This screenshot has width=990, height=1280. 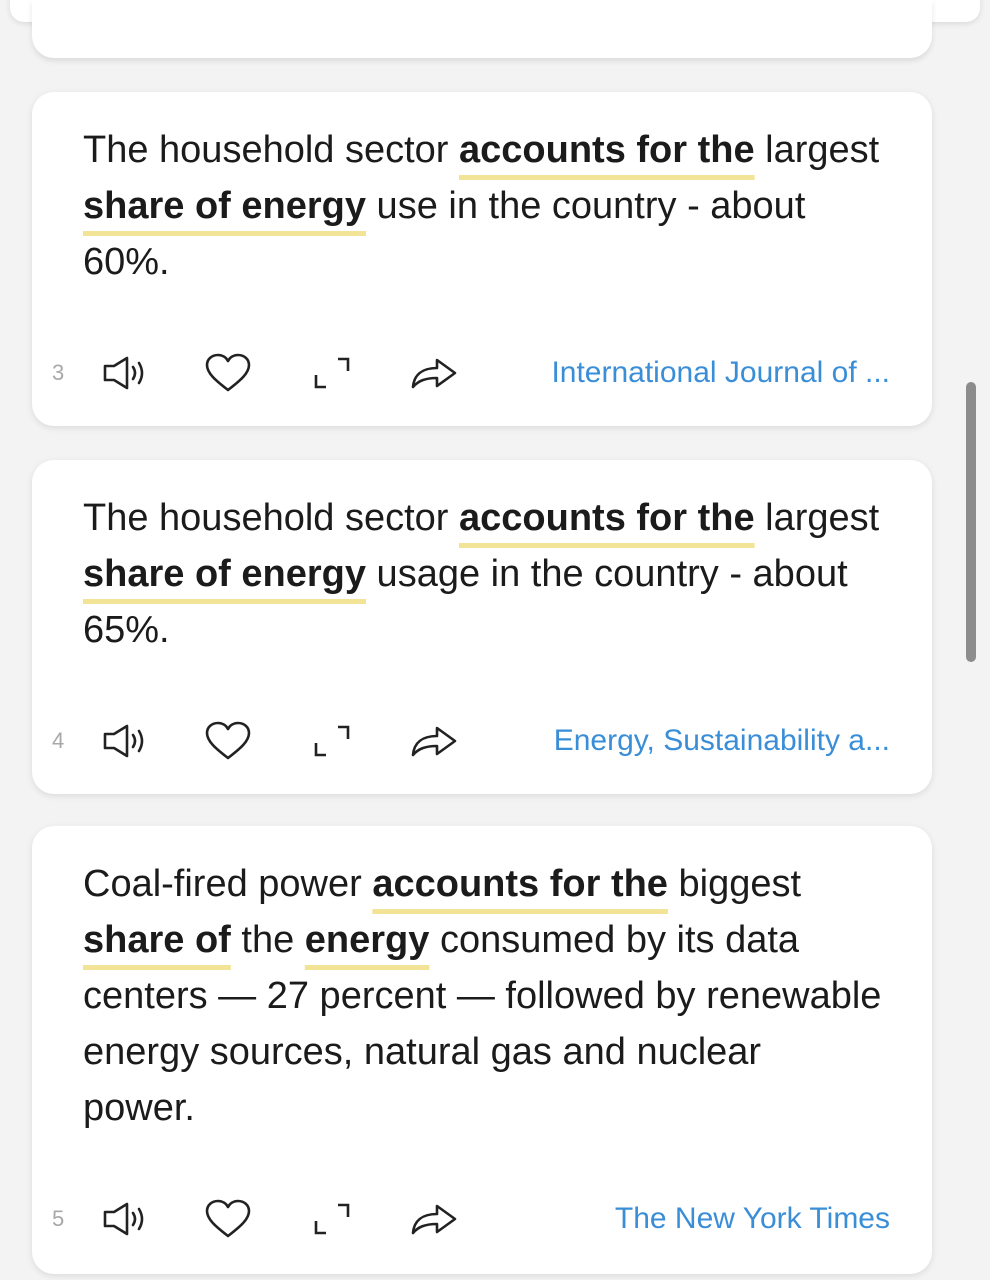 I want to click on card-index: 3, so click(x=58, y=372).